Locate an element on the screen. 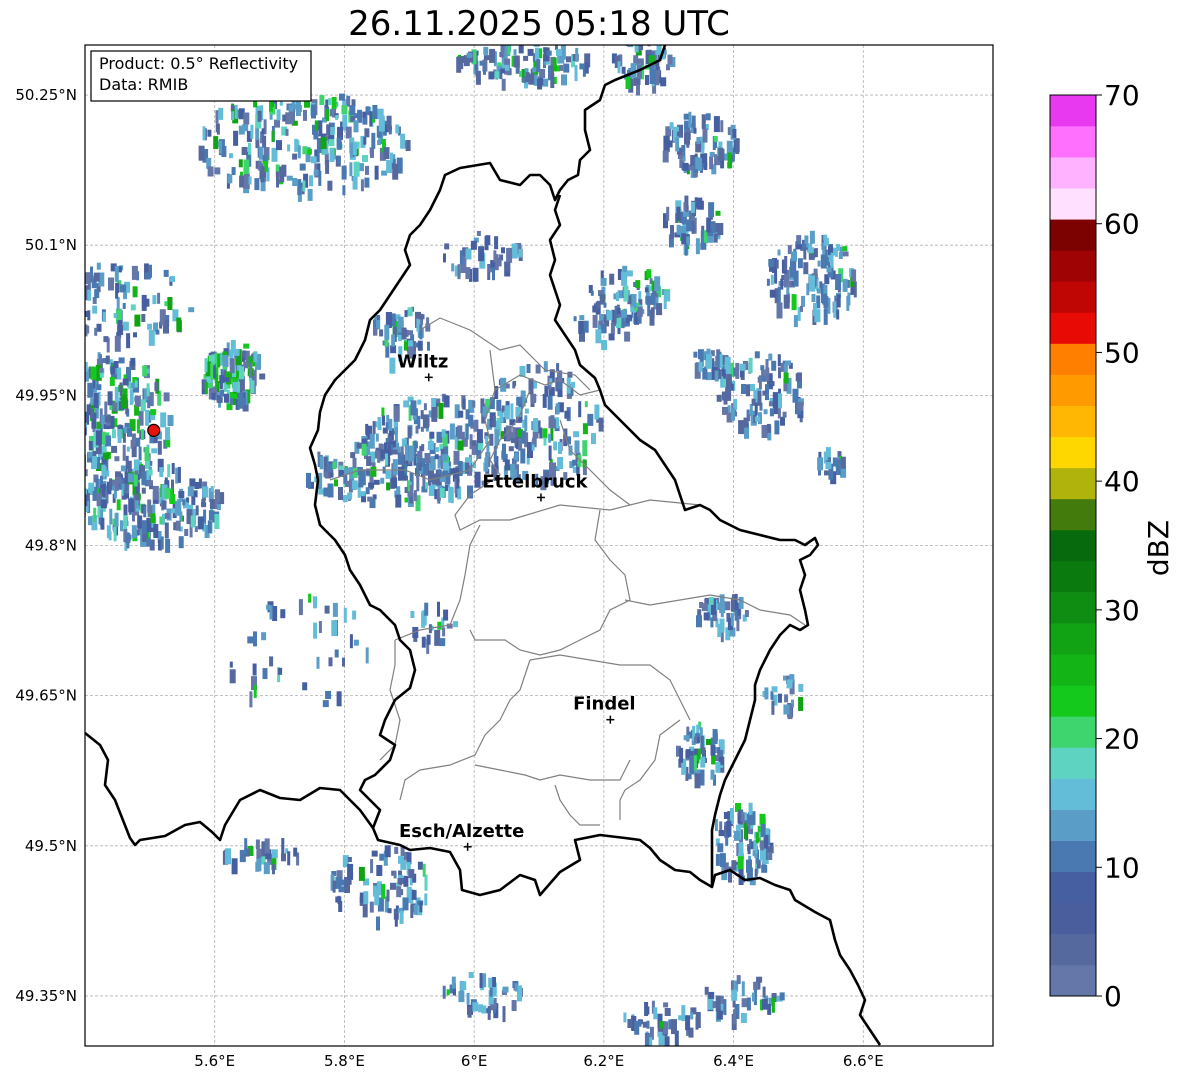 This screenshot has height=1081, width=1184. colorbar: 0 10 20 30 40 50 60 70 dBZ is located at coordinates (1112, 546).